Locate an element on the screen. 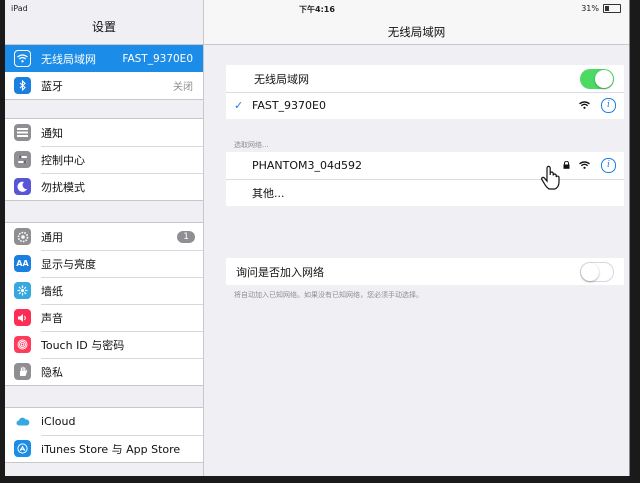 This screenshot has width=640, height=483. sidebar-item-itunes-app-store: iTunes Store 与 App Store is located at coordinates (104, 448).